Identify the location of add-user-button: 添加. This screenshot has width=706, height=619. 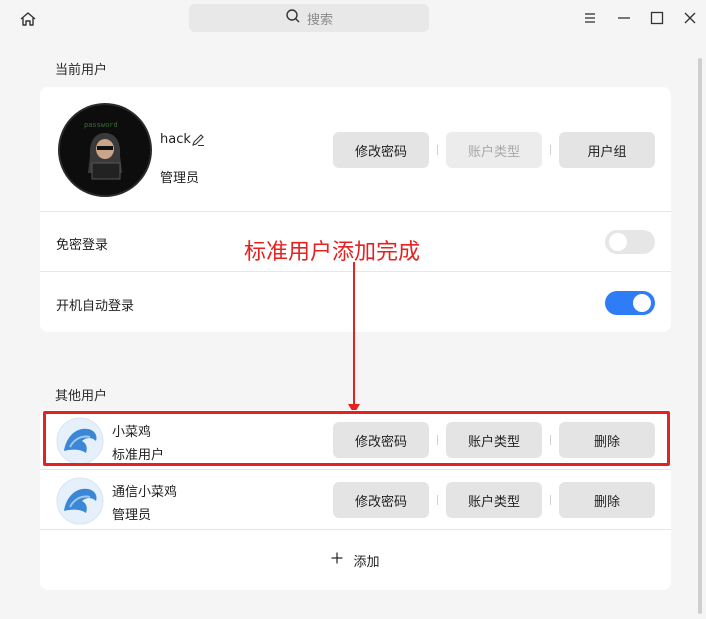
(355, 560).